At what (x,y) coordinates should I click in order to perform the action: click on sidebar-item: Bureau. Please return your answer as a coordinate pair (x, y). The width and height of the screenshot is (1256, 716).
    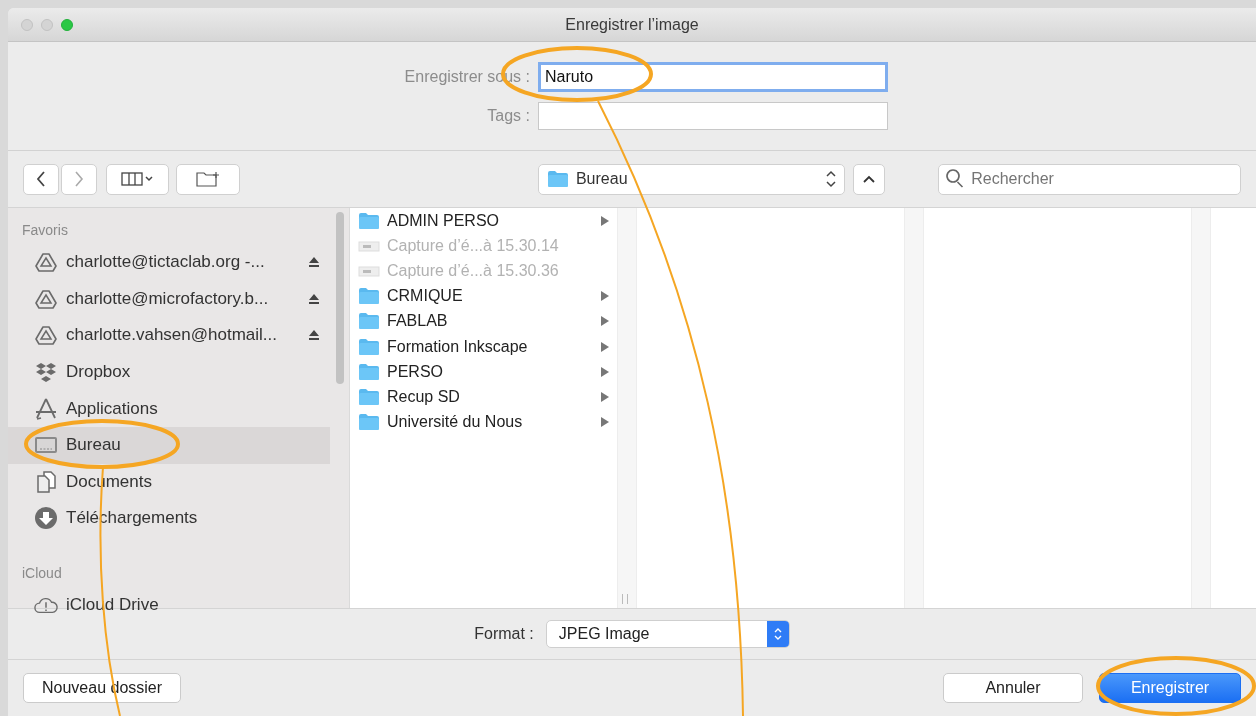
    Looking at the image, I should click on (169, 445).